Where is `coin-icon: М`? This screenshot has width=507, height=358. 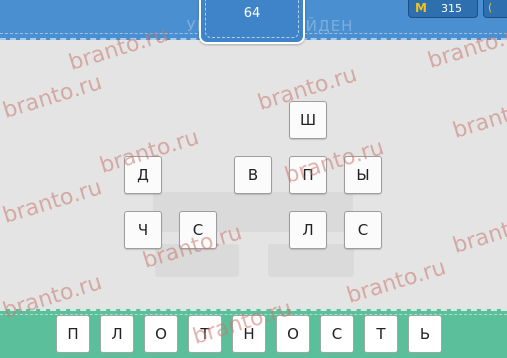 coin-icon: М is located at coordinates (421, 8).